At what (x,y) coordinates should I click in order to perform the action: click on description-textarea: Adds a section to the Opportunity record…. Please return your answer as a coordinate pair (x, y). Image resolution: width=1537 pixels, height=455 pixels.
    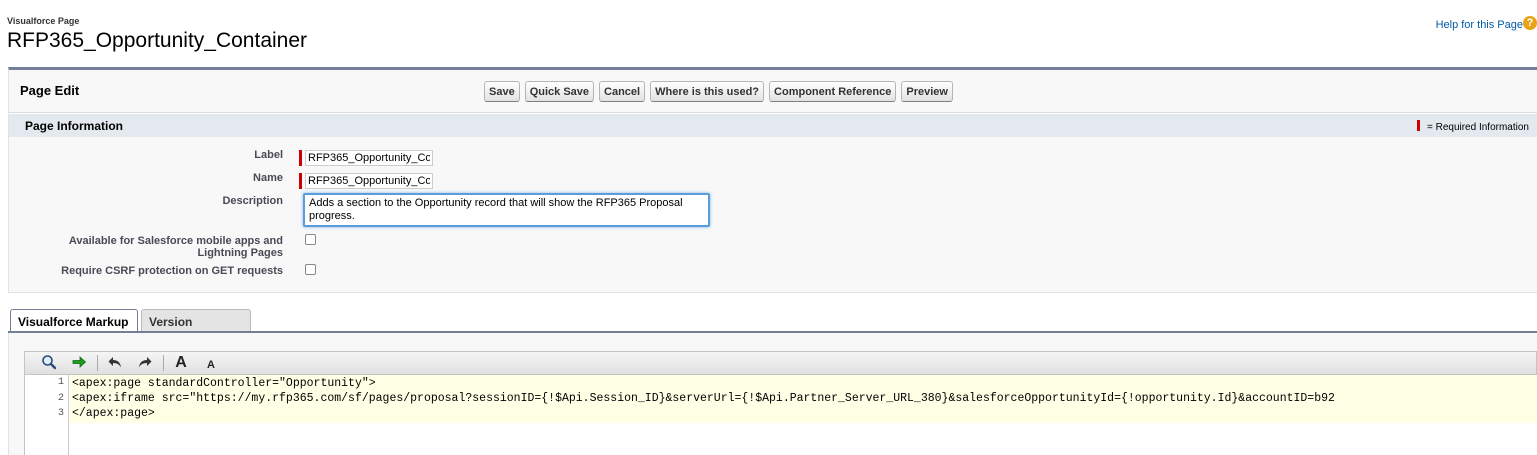
    Looking at the image, I should click on (506, 210).